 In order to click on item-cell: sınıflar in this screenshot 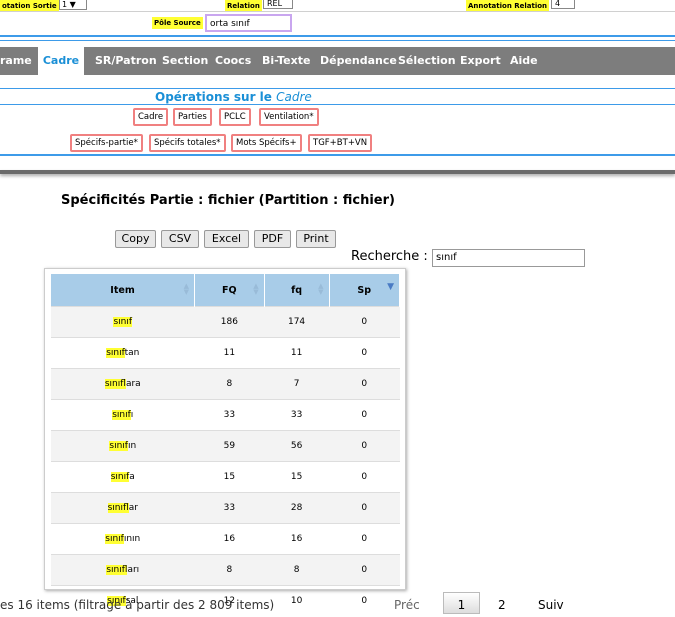, I will do `click(123, 508)`.